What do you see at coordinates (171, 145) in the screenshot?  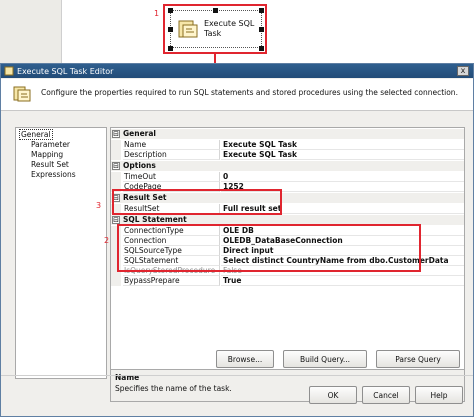 I see `property-name: Name` at bounding box center [171, 145].